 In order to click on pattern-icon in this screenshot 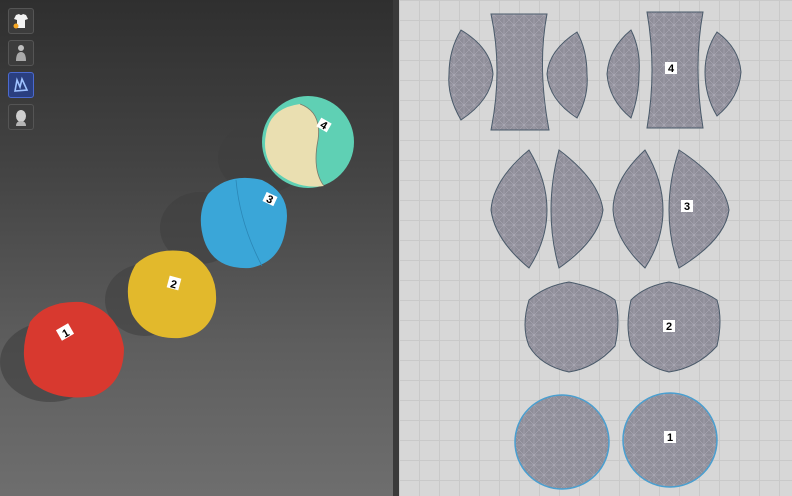, I will do `click(21, 84)`.